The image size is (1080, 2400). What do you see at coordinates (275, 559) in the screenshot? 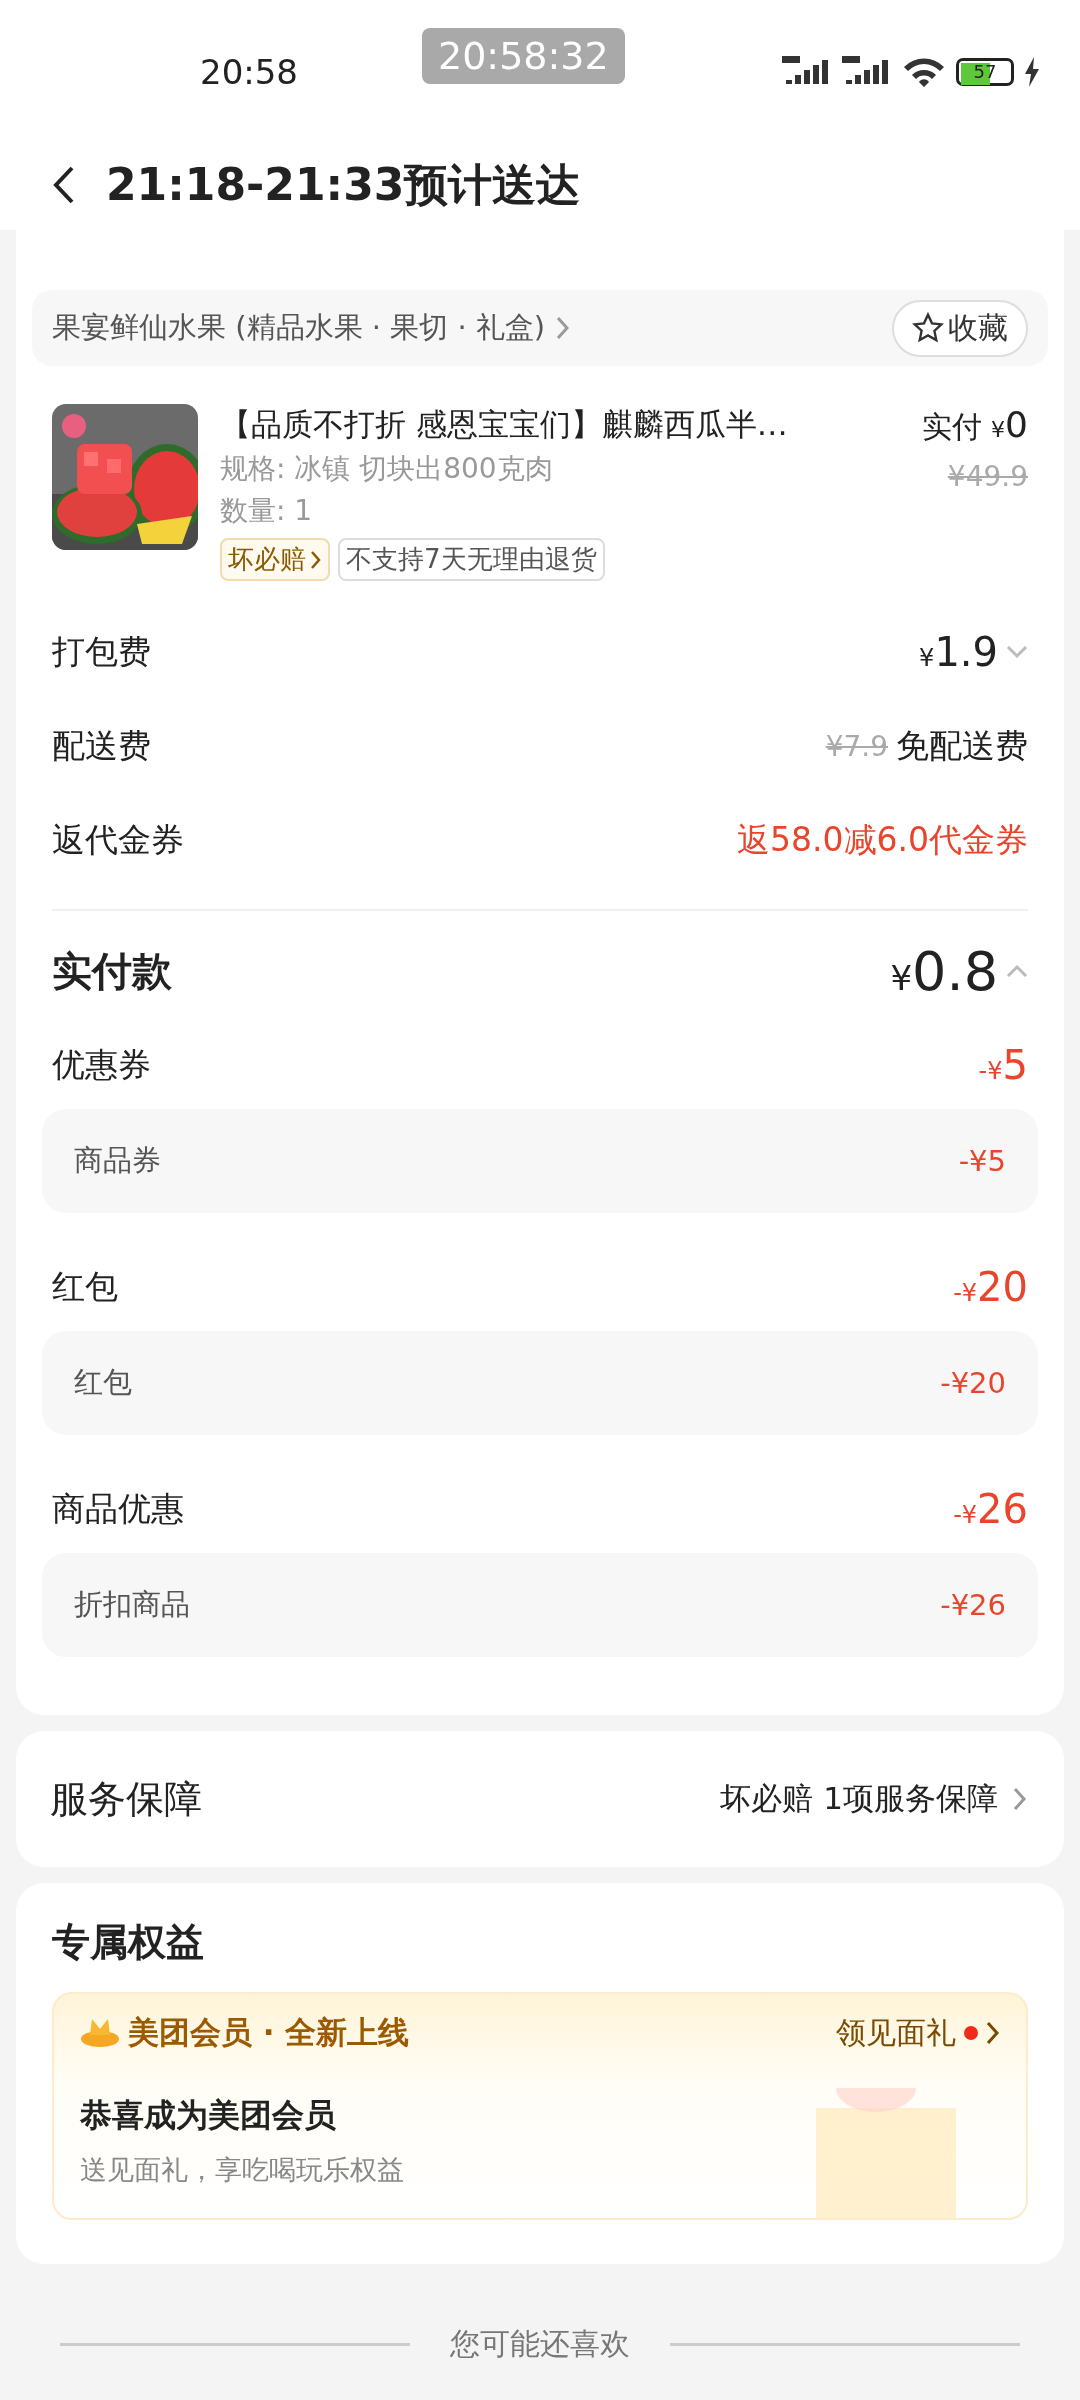
I see `guarantee-tag: 坏必赔` at bounding box center [275, 559].